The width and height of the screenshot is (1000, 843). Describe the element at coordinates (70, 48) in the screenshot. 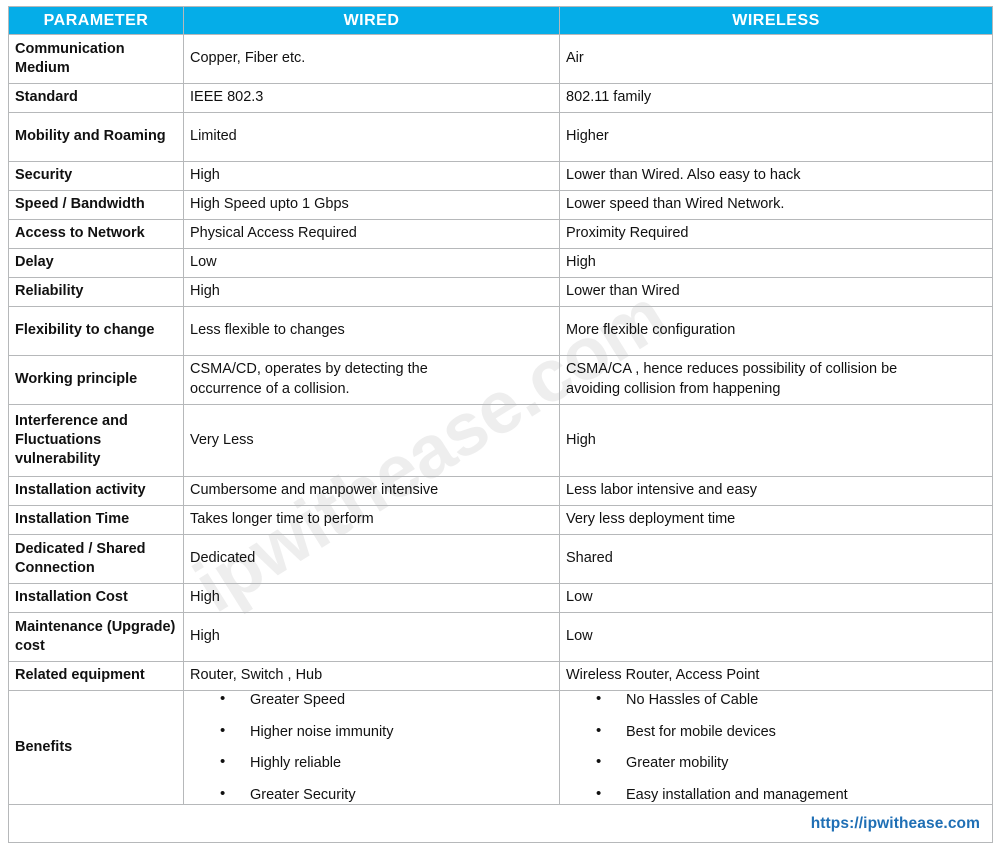

I see `param-line: Communication` at that location.